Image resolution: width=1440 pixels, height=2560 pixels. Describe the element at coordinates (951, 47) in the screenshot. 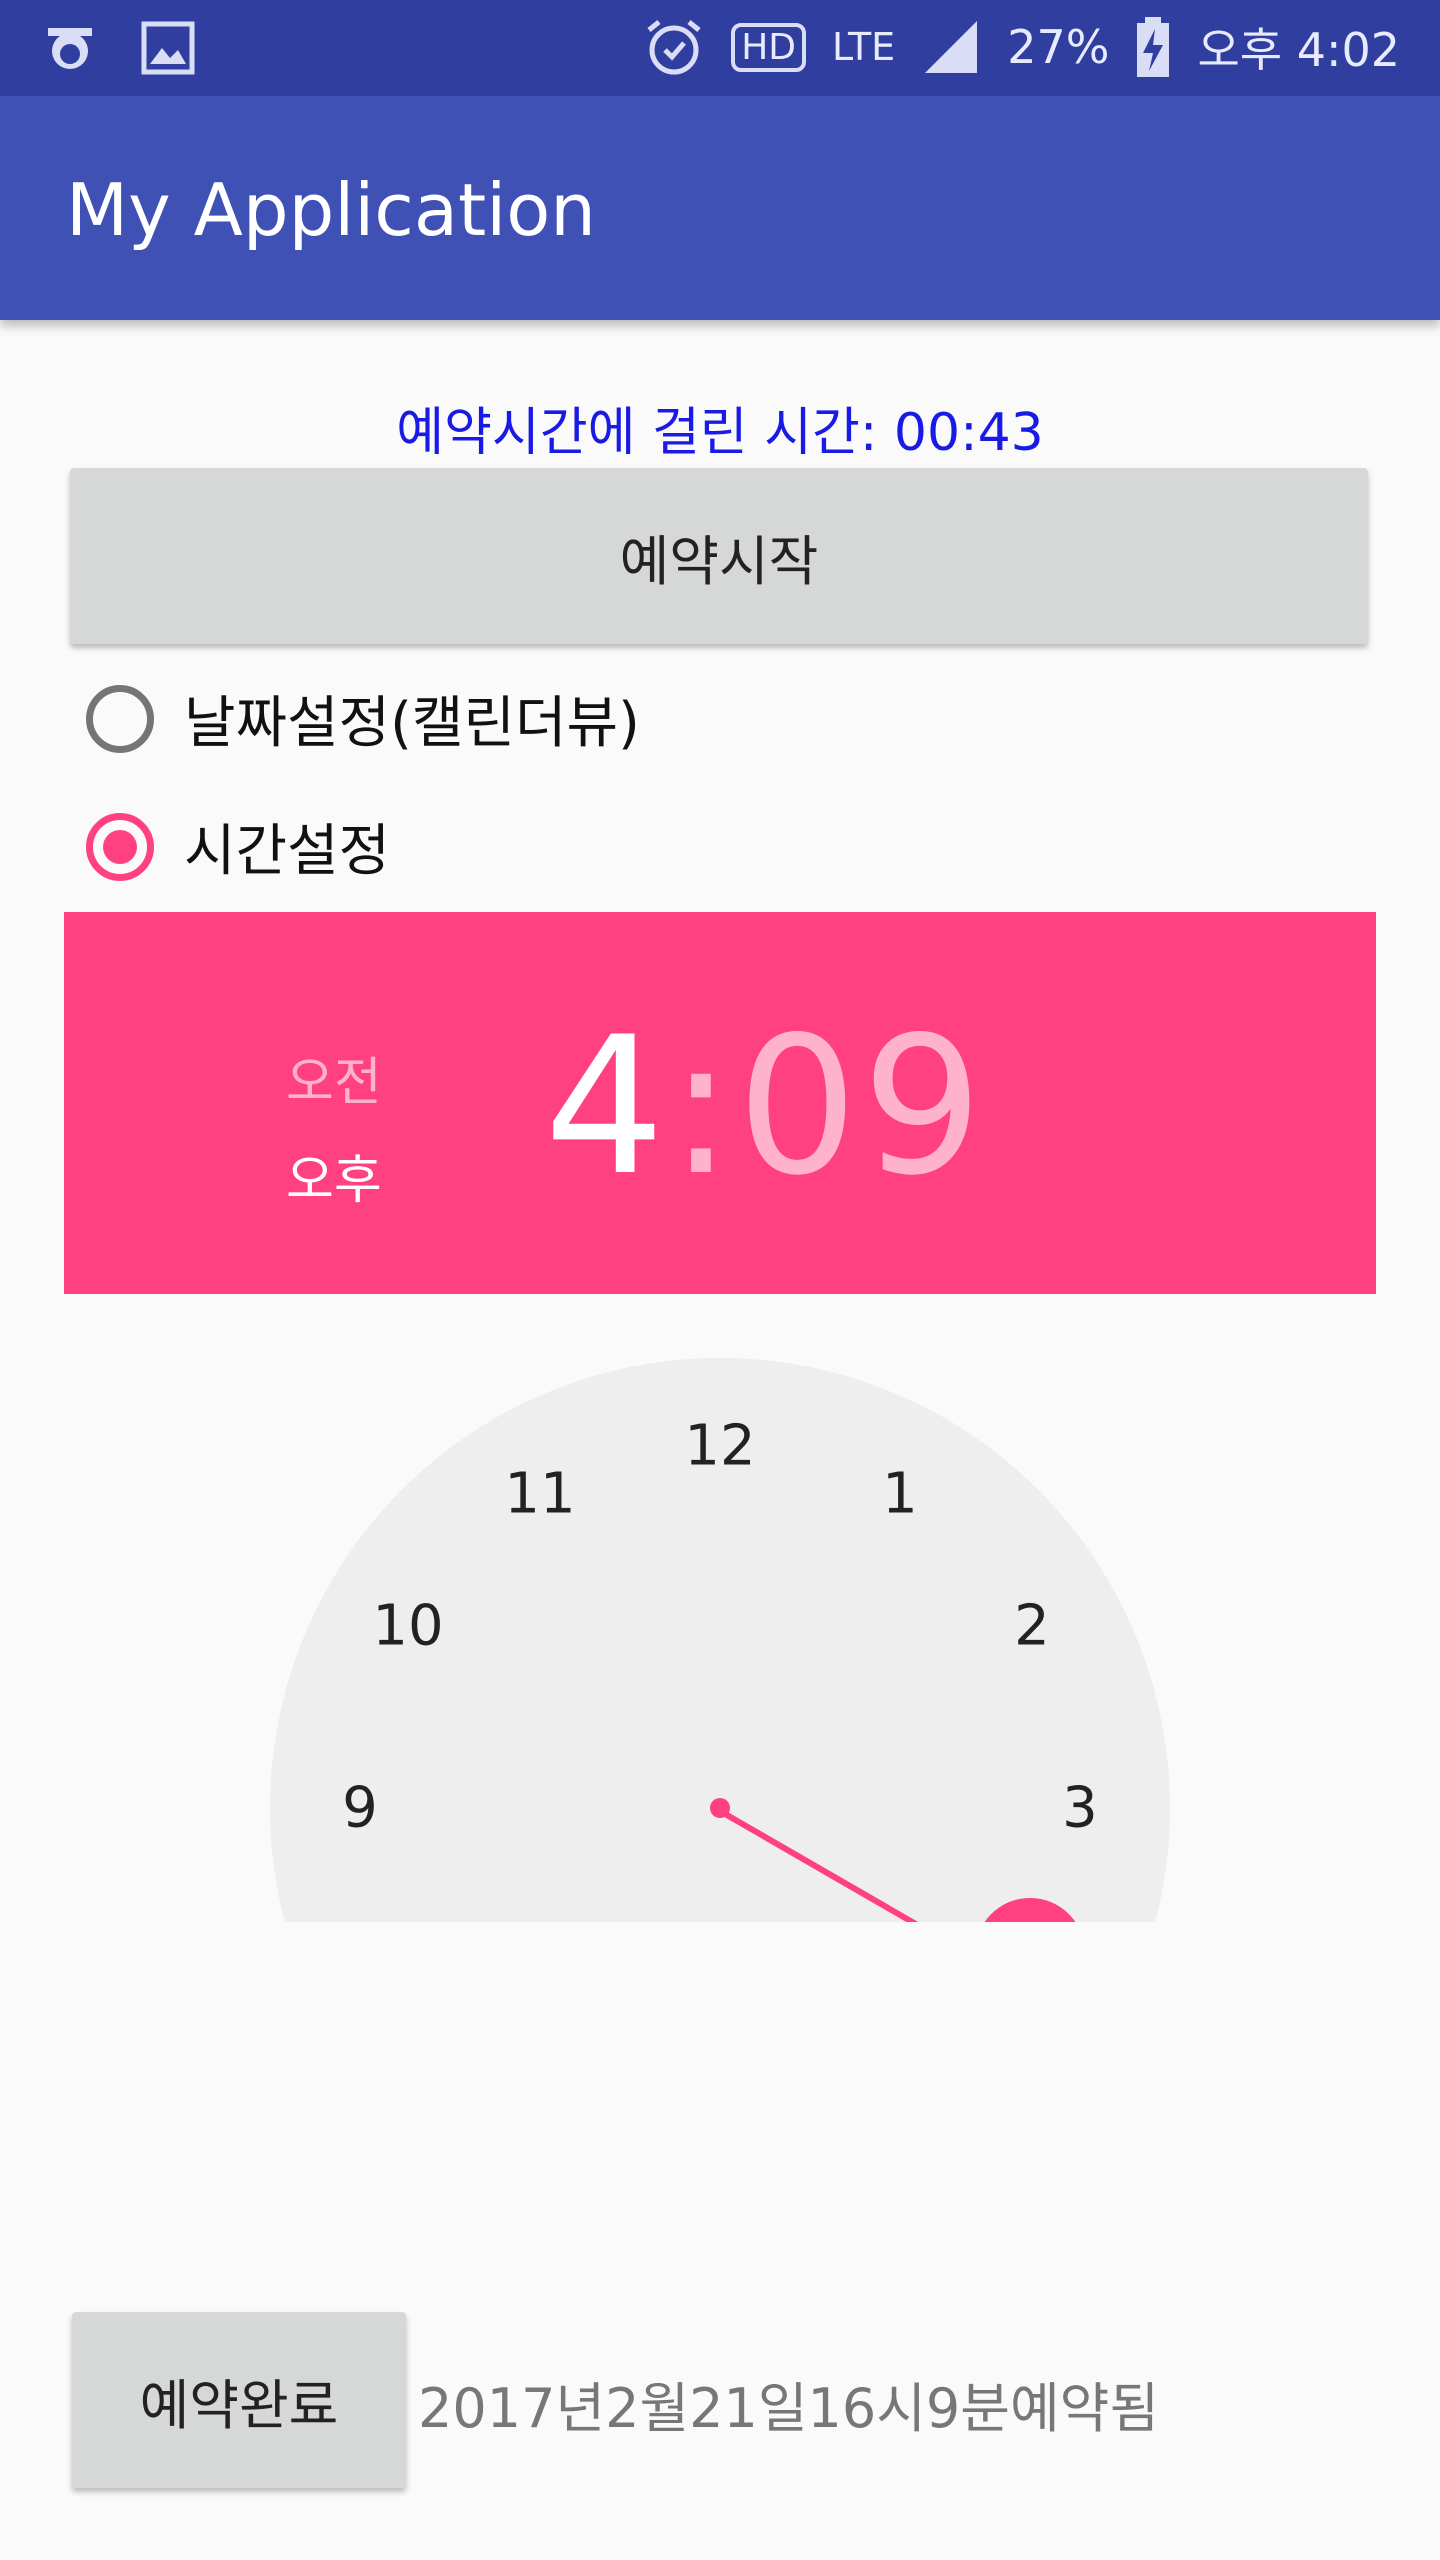

I see `signal-icon` at that location.